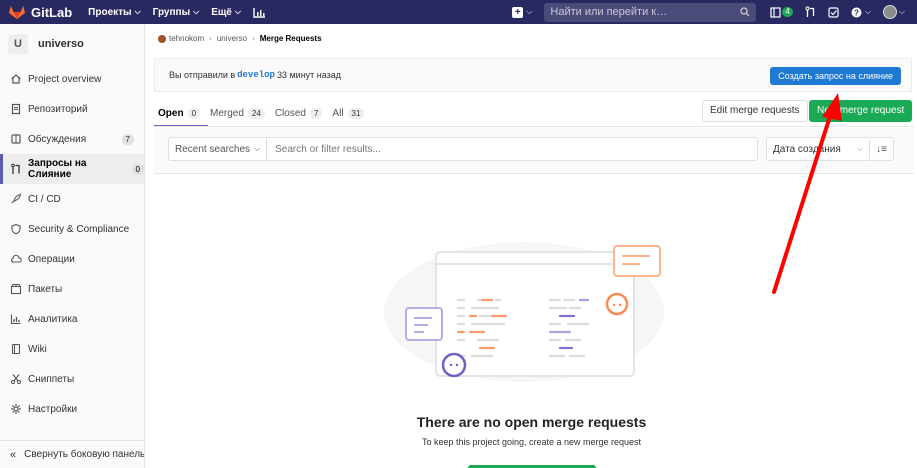 This screenshot has height=468, width=917. I want to click on sidebar-item-label: CI / CD, so click(44, 199).